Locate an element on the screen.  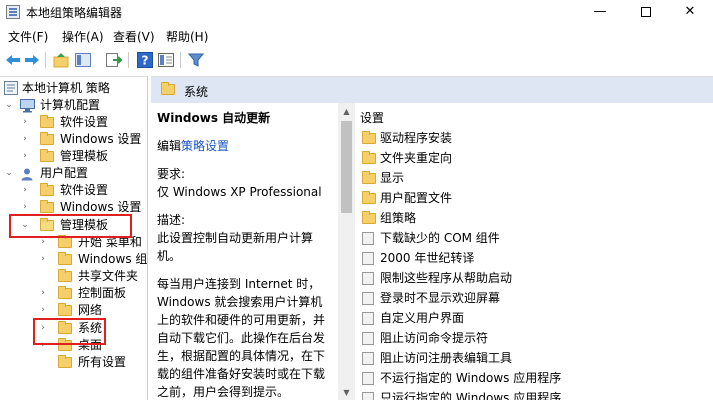
title-bar: 本地组策略编辑器 — ✕ is located at coordinates (356, 12).